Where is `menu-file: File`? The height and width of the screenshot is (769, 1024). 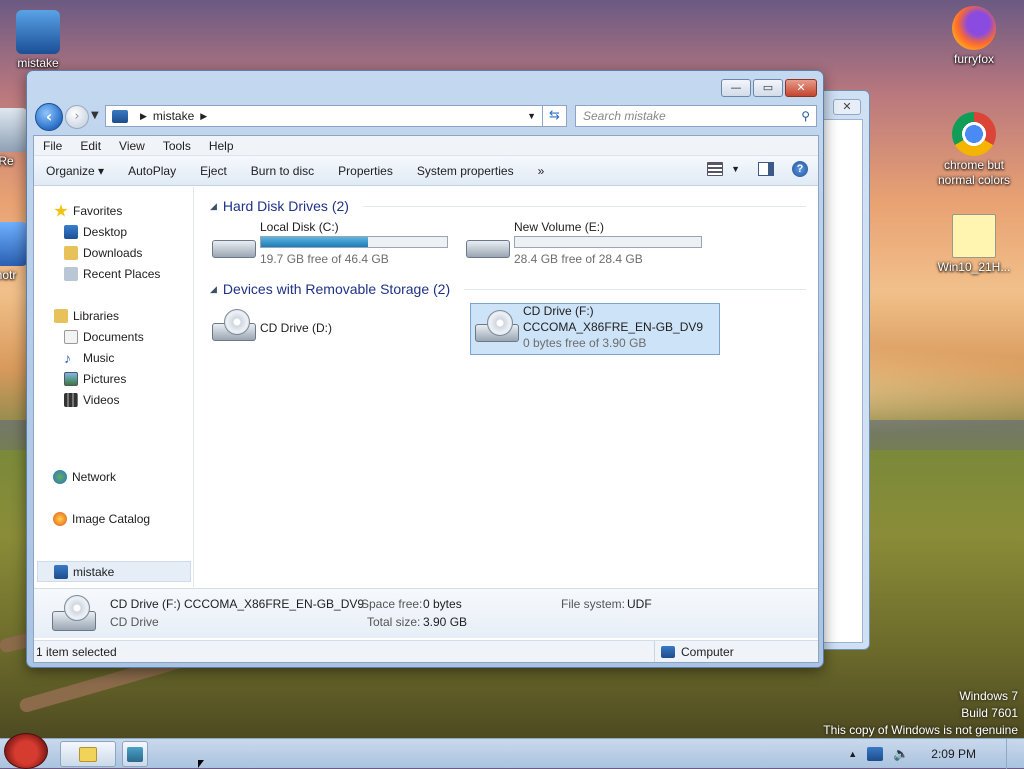
menu-file: File is located at coordinates (52, 146).